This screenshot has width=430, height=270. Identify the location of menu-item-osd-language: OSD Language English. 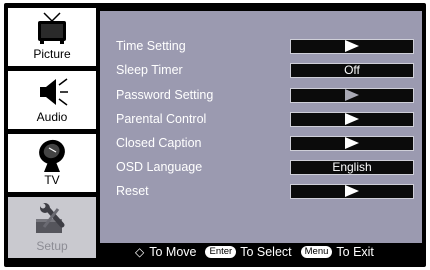
(261, 167).